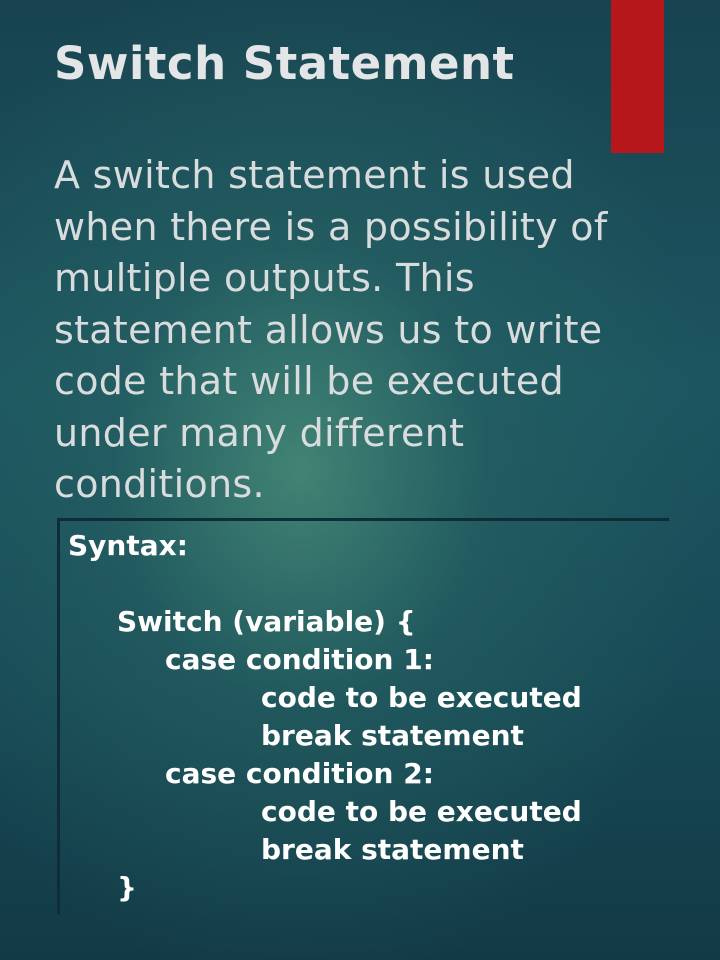 The height and width of the screenshot is (960, 720). Describe the element at coordinates (128, 545) in the screenshot. I see `syntax-label: Syntax:` at that location.